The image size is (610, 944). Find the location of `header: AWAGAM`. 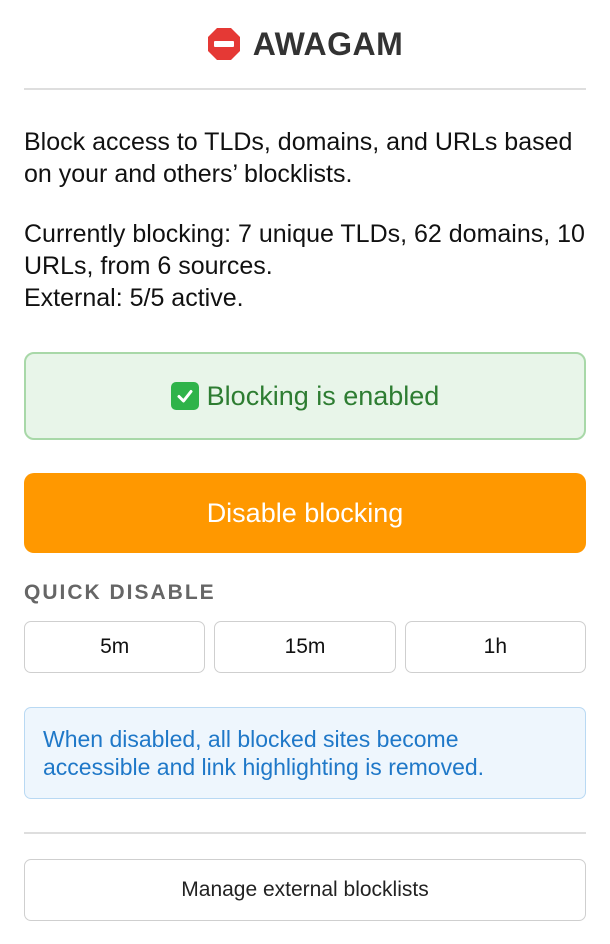

header: AWAGAM is located at coordinates (305, 44).